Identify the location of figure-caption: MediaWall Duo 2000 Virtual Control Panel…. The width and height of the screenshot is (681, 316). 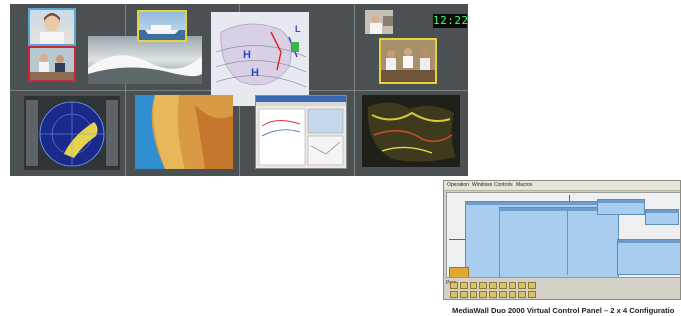
(563, 310).